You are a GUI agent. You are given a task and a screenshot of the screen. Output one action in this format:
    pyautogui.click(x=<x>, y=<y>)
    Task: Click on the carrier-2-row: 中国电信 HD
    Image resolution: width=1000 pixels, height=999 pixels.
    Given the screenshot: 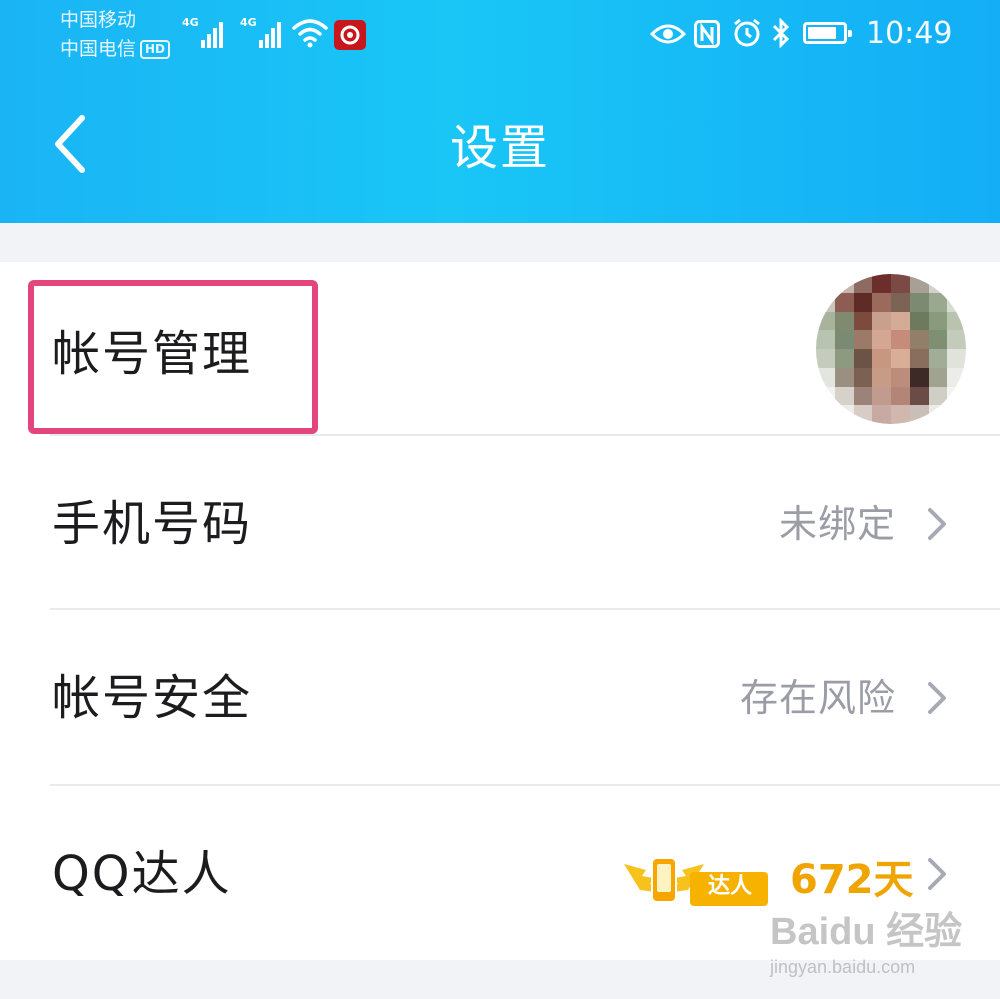 What is the action you would take?
    pyautogui.click(x=115, y=49)
    